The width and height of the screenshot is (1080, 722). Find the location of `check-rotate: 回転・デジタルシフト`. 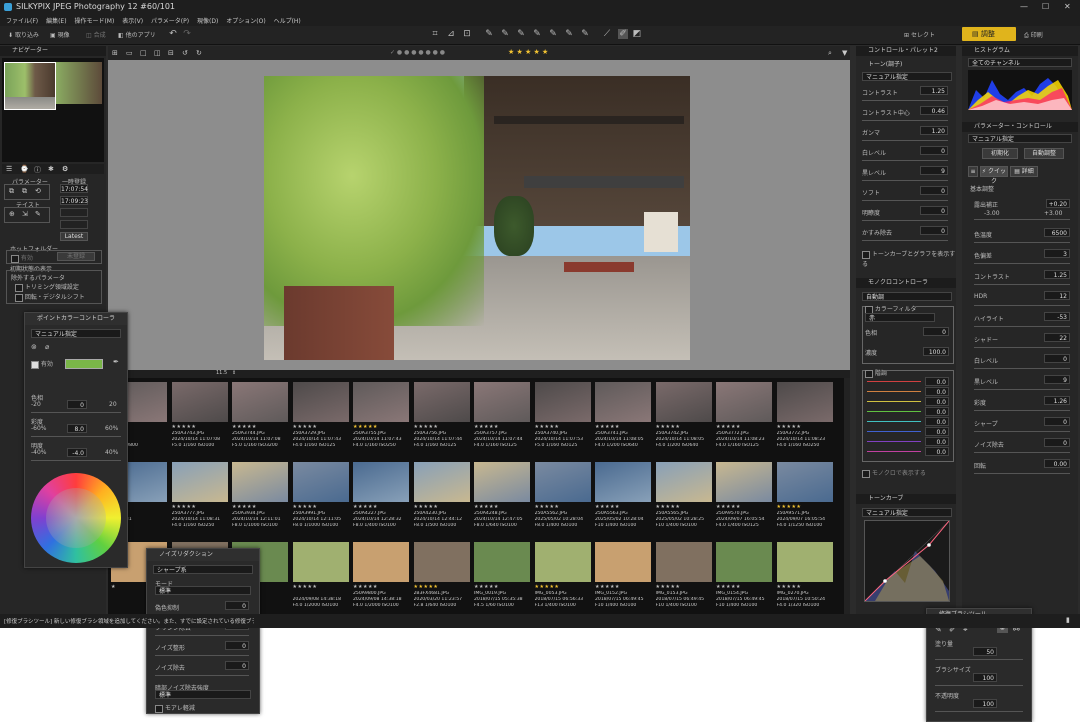

check-rotate: 回転・デジタルシフト is located at coordinates (50, 297).